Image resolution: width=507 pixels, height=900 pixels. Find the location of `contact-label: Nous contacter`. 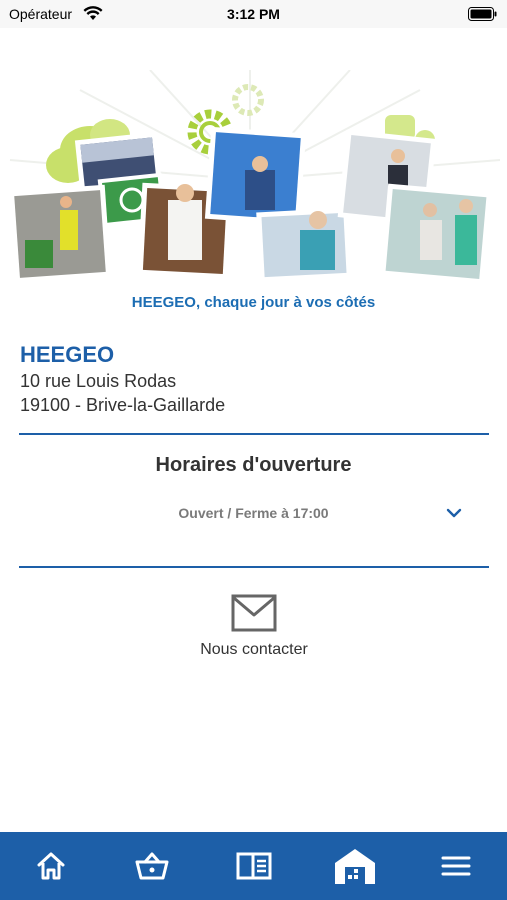

contact-label: Nous contacter is located at coordinates (254, 649).